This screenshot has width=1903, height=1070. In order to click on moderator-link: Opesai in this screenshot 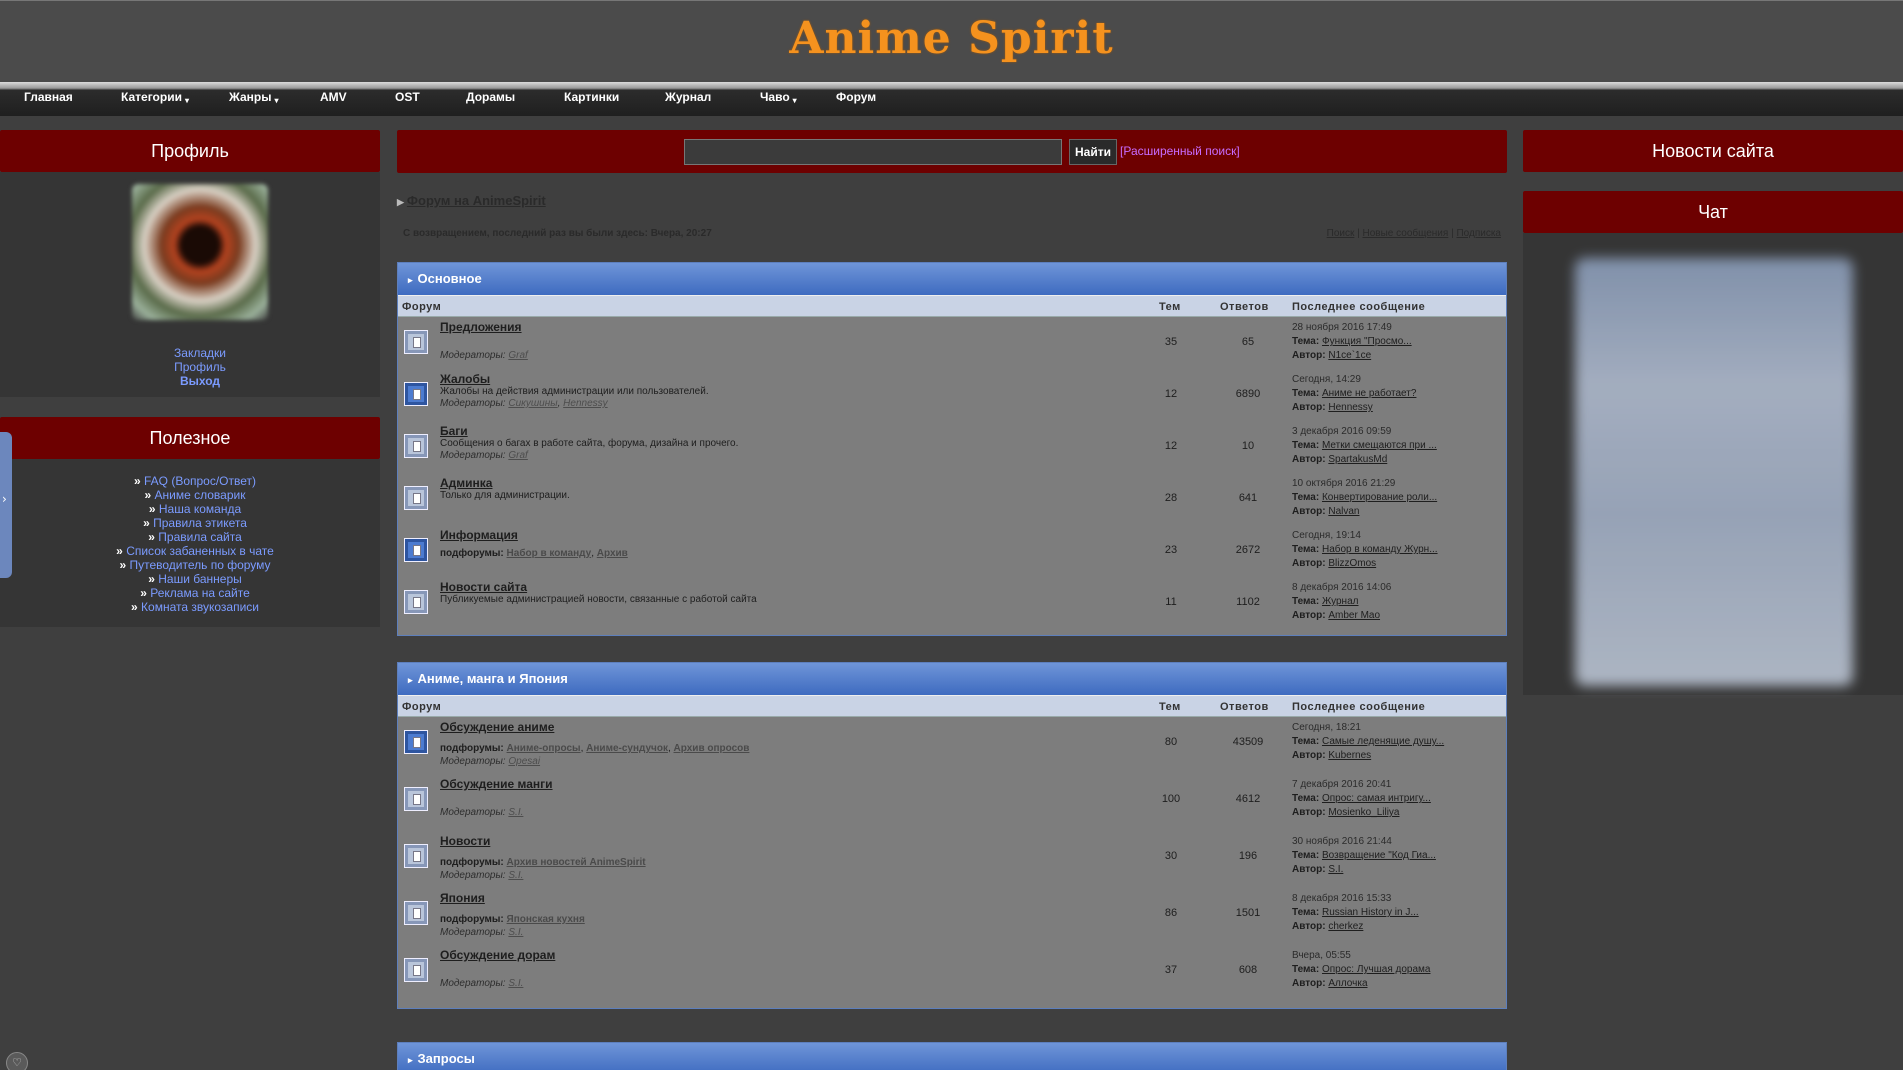, I will do `click(524, 761)`.